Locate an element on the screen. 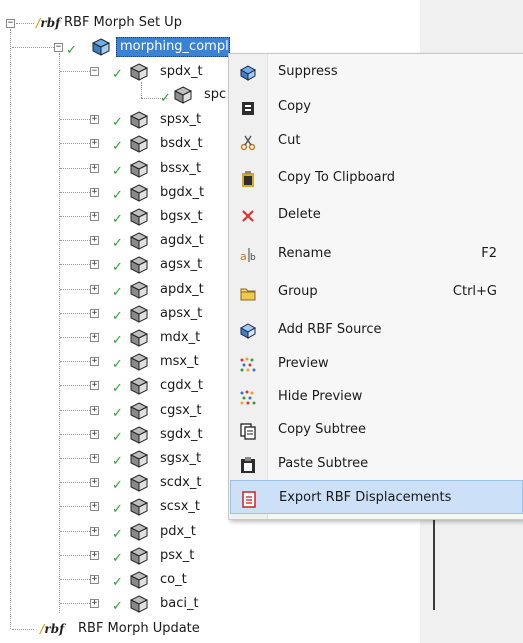 This screenshot has height=643, width=523. selected-node-label: morphing_complete is located at coordinates (173, 47).